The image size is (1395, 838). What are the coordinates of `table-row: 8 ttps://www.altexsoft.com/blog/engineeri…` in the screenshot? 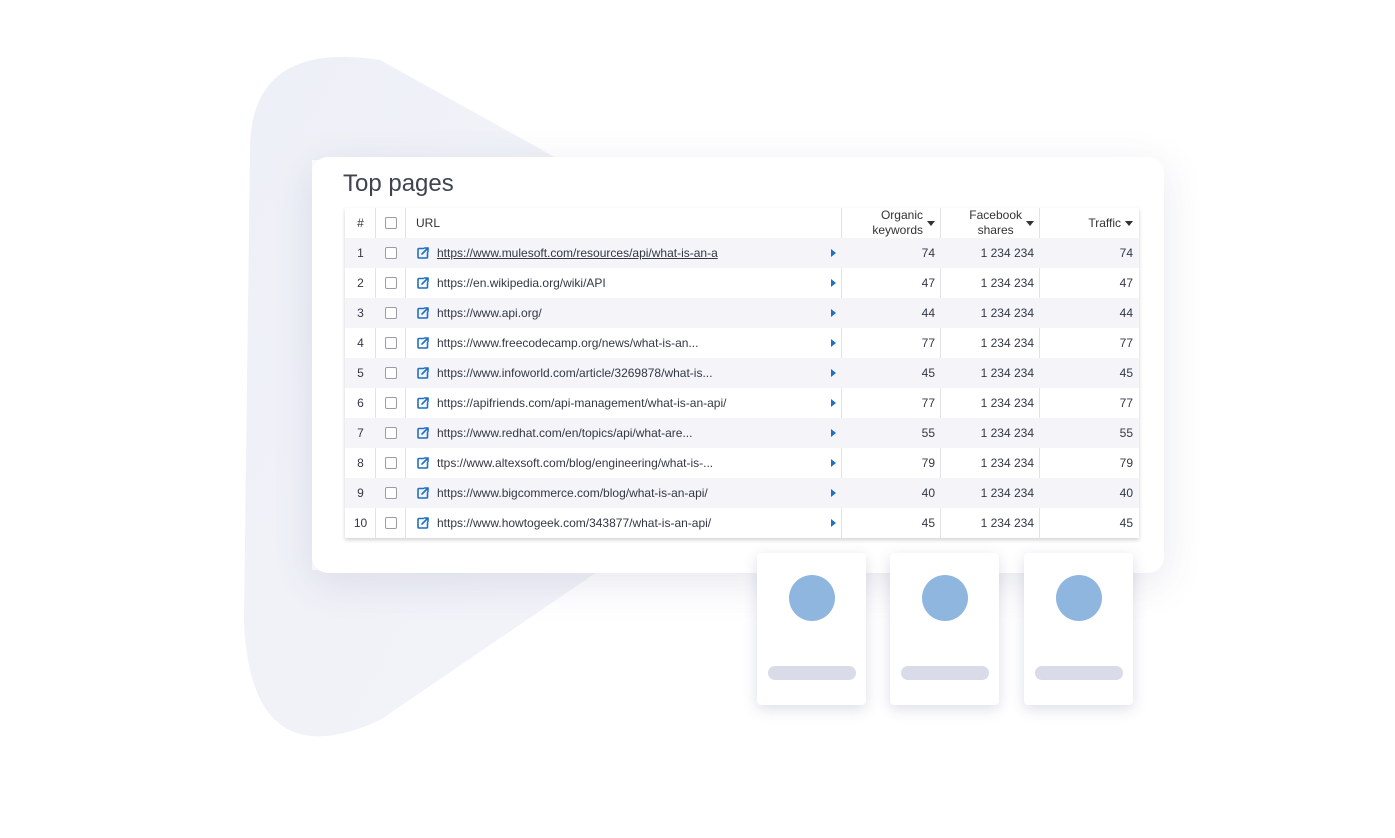 It's located at (742, 463).